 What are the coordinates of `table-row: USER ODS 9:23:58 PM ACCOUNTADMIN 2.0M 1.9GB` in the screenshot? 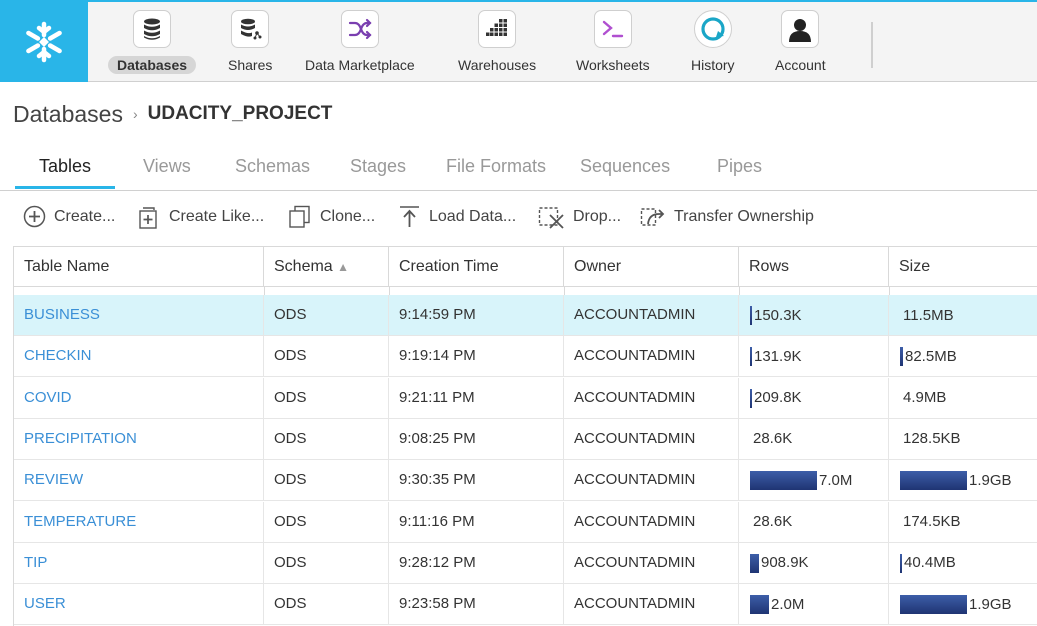 It's located at (525, 605).